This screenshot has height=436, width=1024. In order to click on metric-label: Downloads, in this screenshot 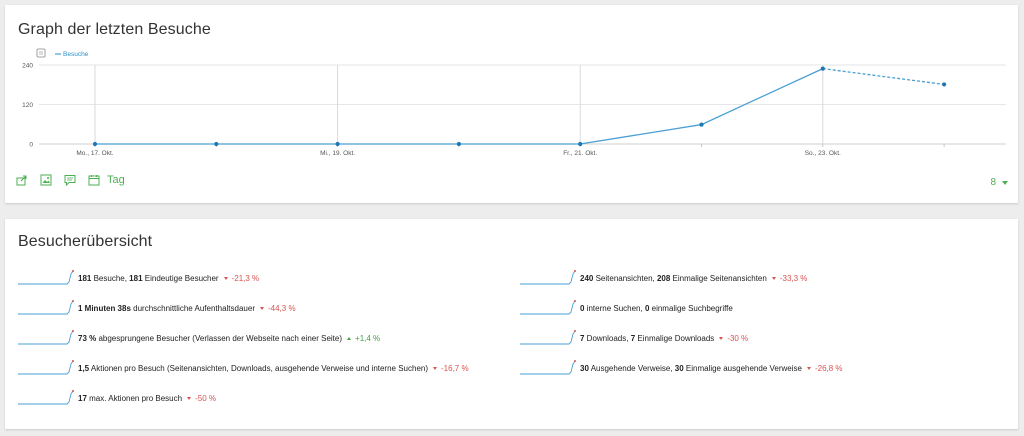, I will do `click(607, 338)`.